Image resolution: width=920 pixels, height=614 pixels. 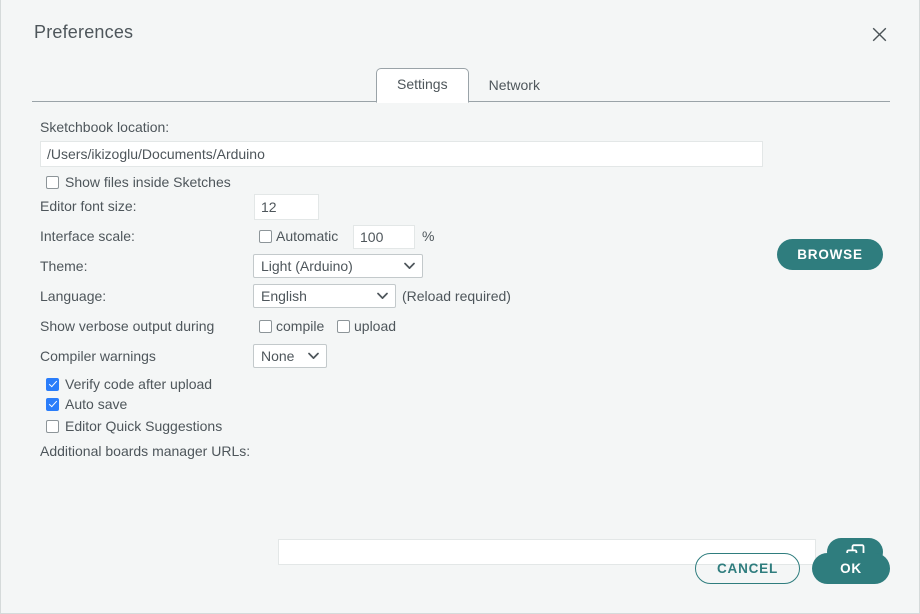 What do you see at coordinates (300, 326) in the screenshot?
I see `verbose-compile-label: compile` at bounding box center [300, 326].